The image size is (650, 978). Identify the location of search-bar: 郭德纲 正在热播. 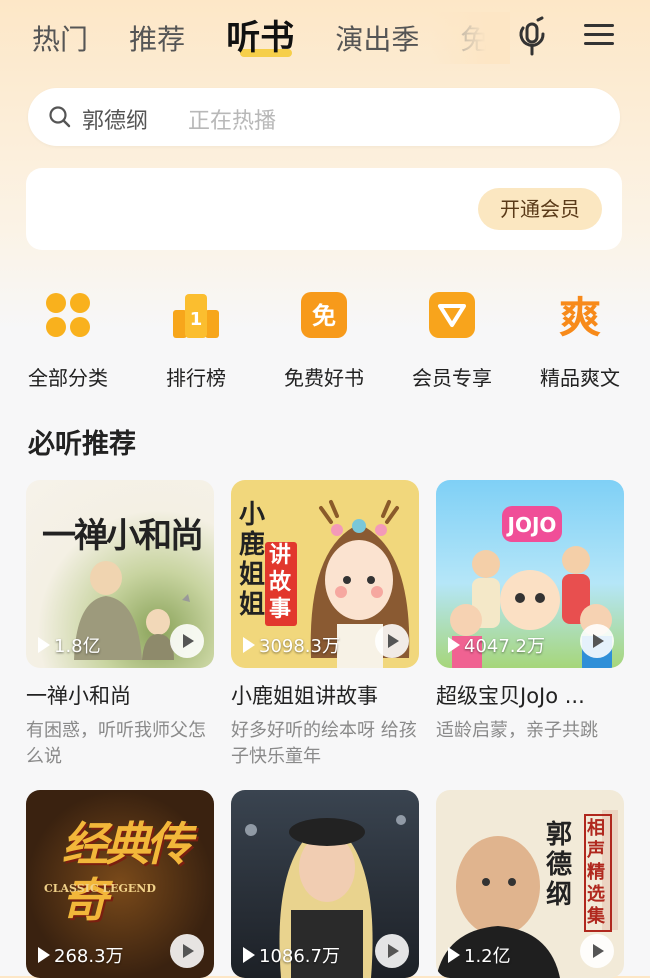
(324, 117).